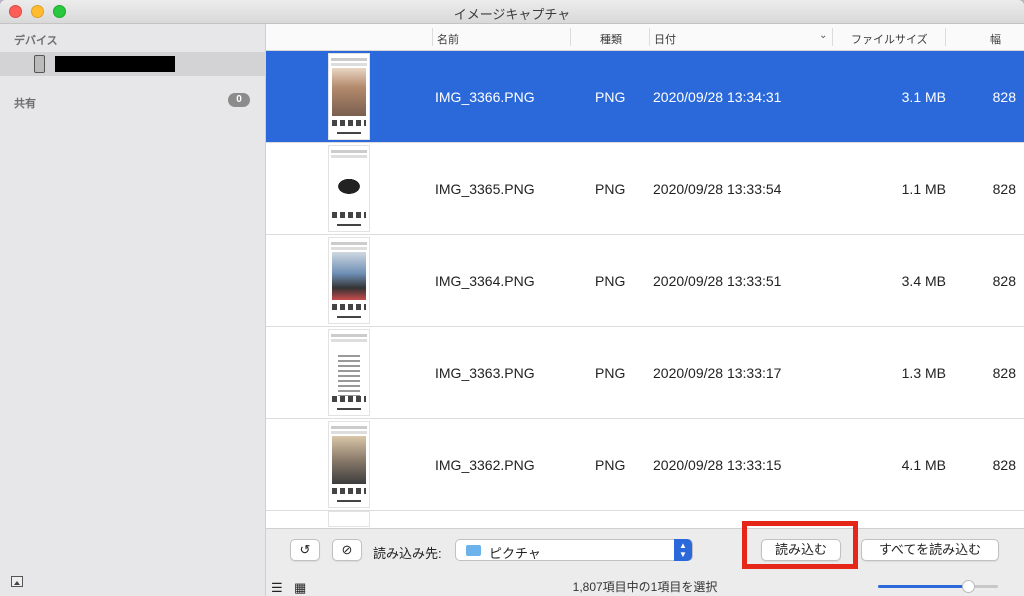  Describe the element at coordinates (717, 97) in the screenshot. I see `file-date: 2020/09/28 13:34:31` at that location.